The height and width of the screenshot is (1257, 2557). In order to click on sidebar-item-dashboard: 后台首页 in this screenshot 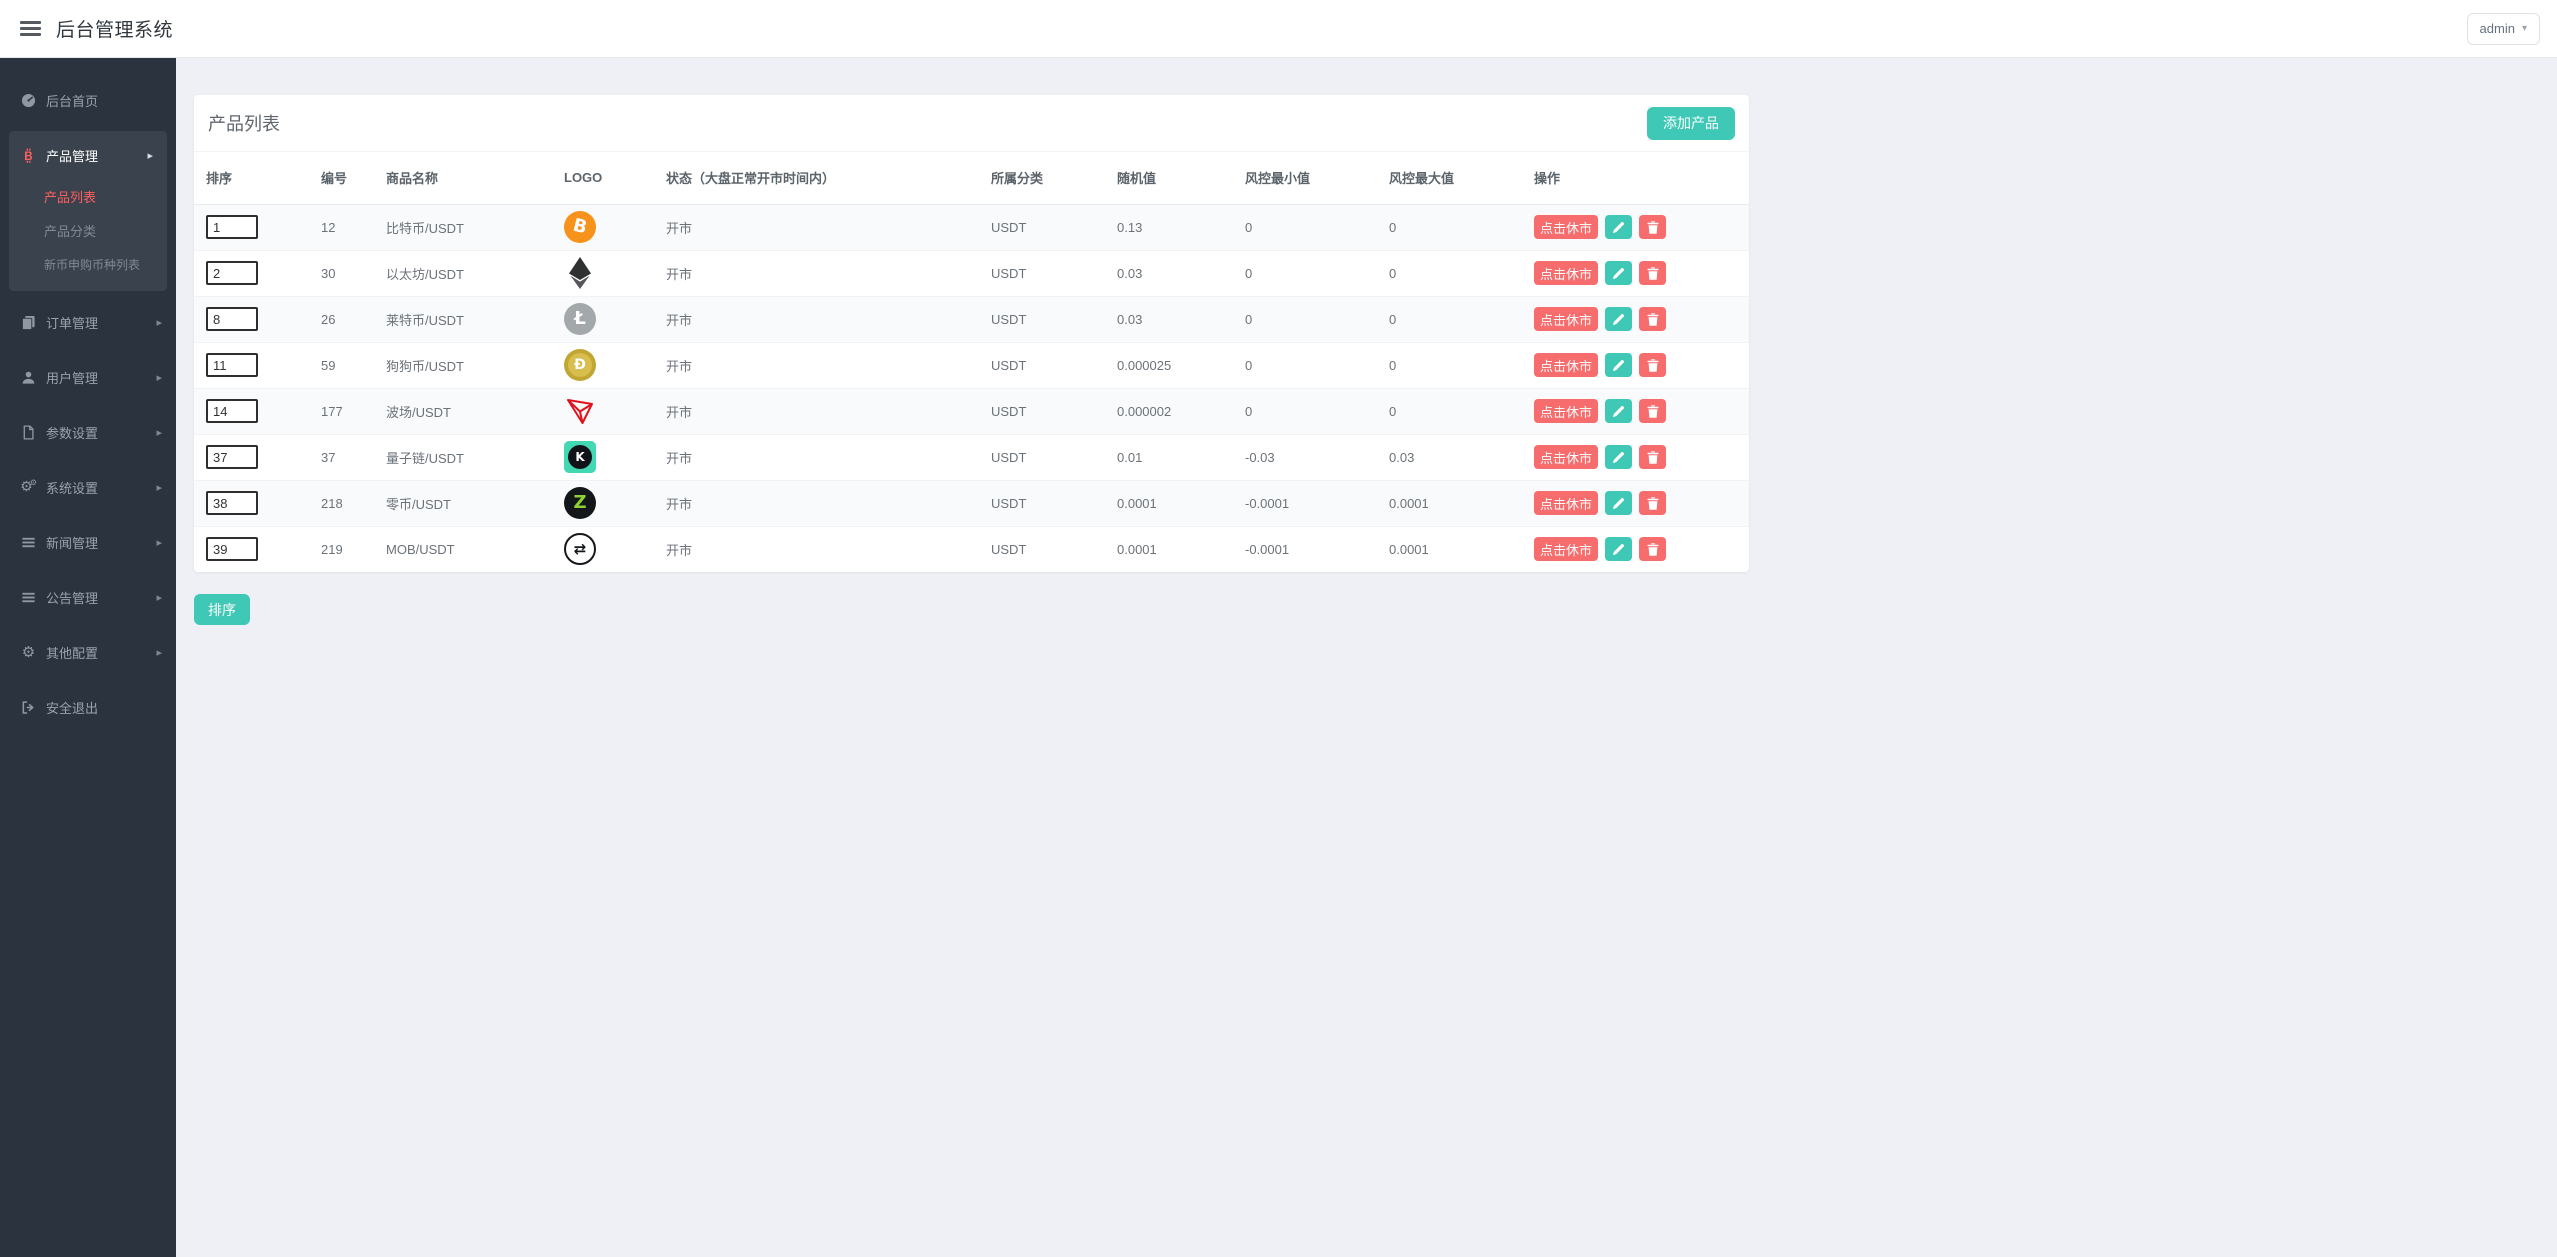, I will do `click(88, 100)`.